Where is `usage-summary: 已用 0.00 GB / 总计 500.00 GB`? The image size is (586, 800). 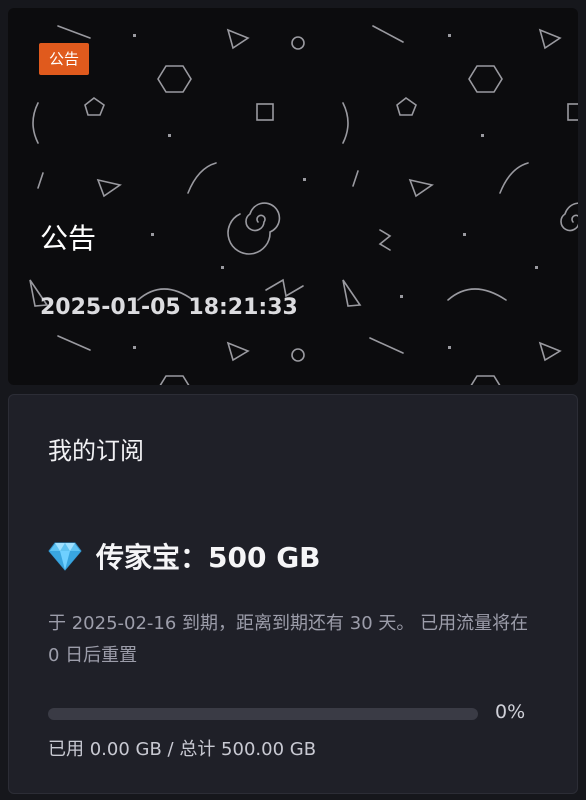
usage-summary: 已用 0.00 GB / 总计 500.00 GB is located at coordinates (182, 749).